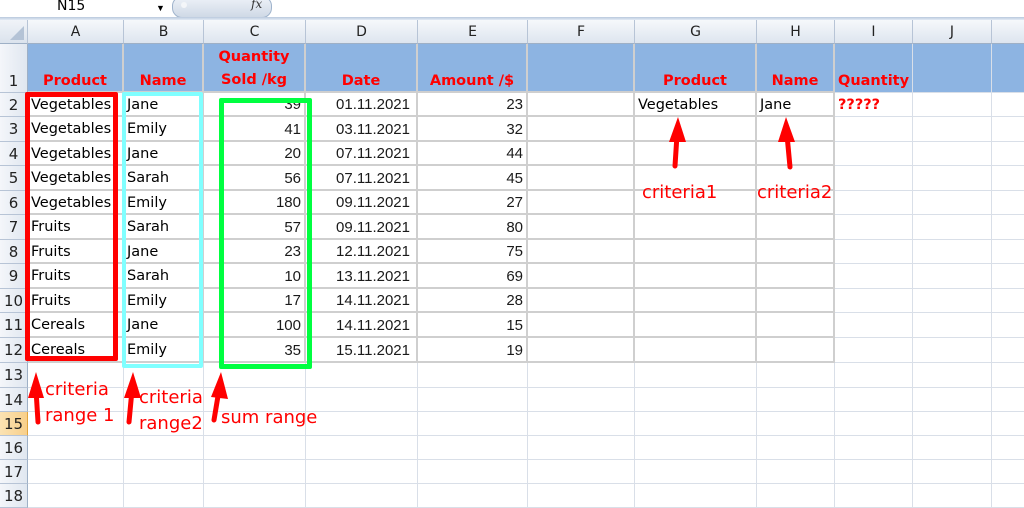 The width and height of the screenshot is (1024, 508). Describe the element at coordinates (269, 417) in the screenshot. I see `sum-range-label: sum range` at that location.